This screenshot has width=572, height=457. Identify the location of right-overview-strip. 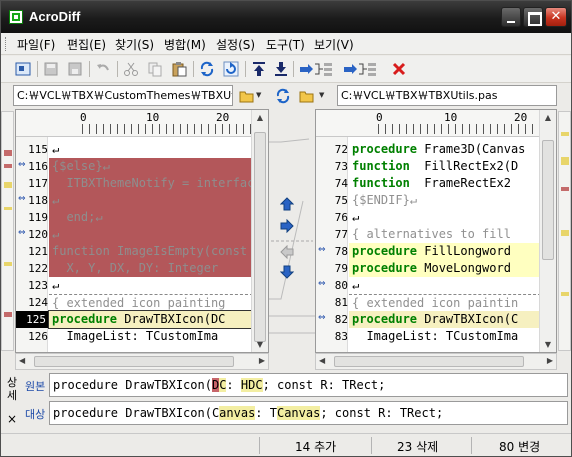
(564, 231).